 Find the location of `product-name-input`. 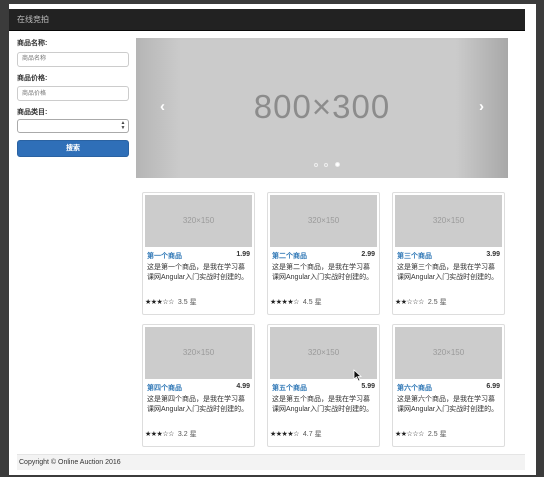

product-name-input is located at coordinates (73, 59).